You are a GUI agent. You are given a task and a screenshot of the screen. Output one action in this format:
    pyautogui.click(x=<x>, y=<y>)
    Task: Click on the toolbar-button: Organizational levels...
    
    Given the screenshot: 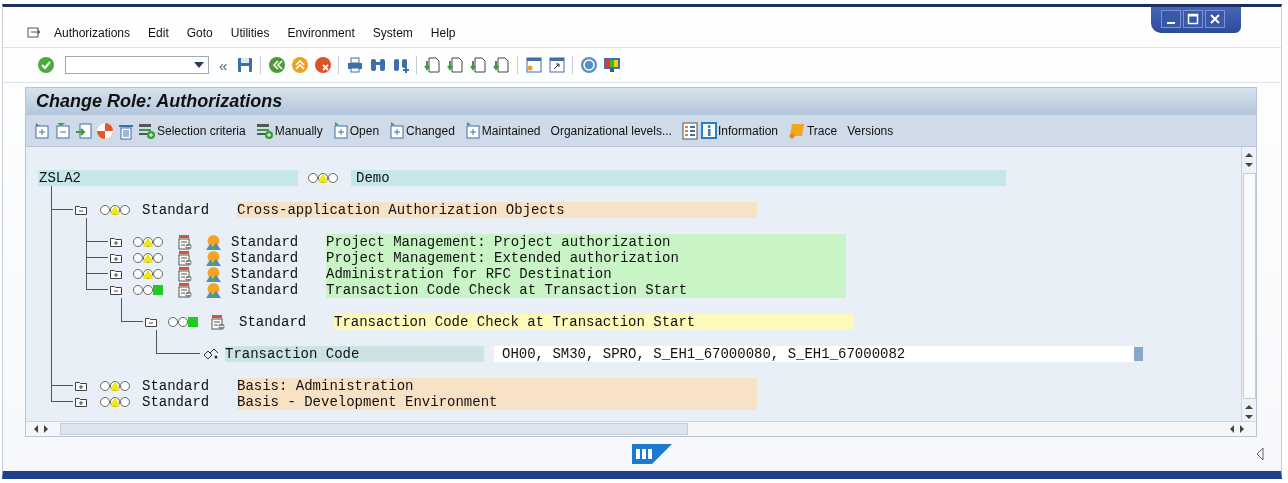 What is the action you would take?
    pyautogui.click(x=616, y=130)
    